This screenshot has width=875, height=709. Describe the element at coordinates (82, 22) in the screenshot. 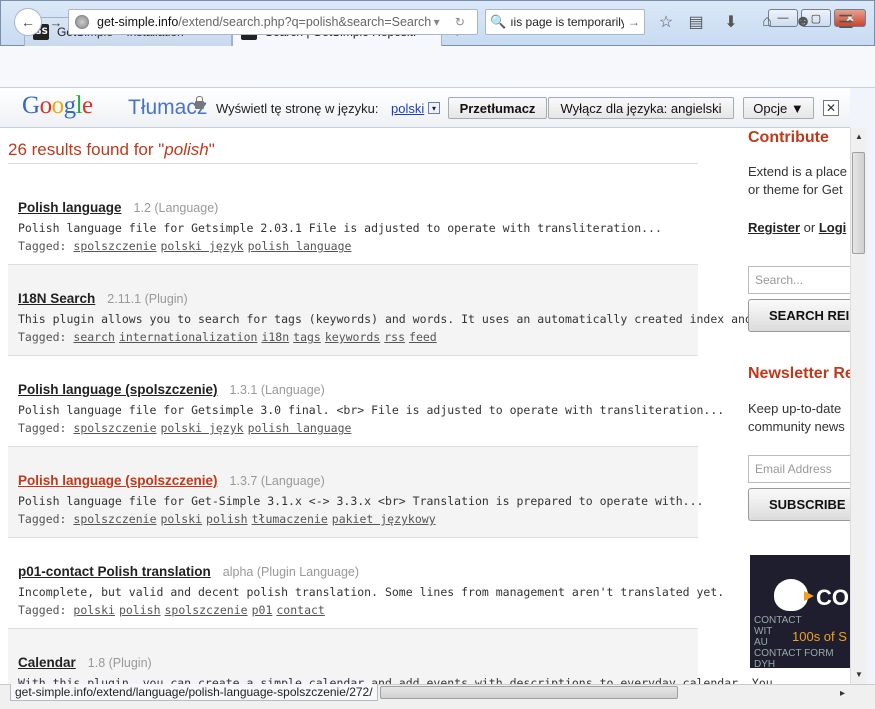

I see `globe-icon` at that location.